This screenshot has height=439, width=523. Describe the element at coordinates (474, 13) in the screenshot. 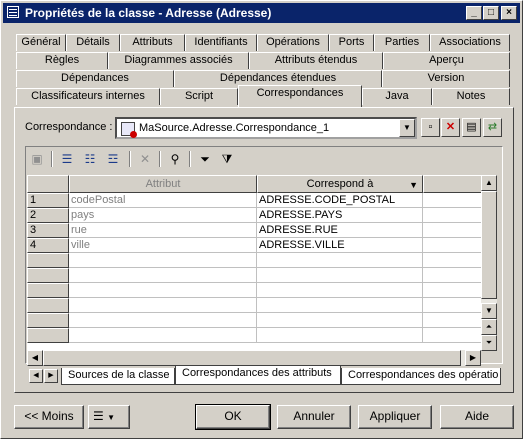

I see `minimize-button: _` at that location.